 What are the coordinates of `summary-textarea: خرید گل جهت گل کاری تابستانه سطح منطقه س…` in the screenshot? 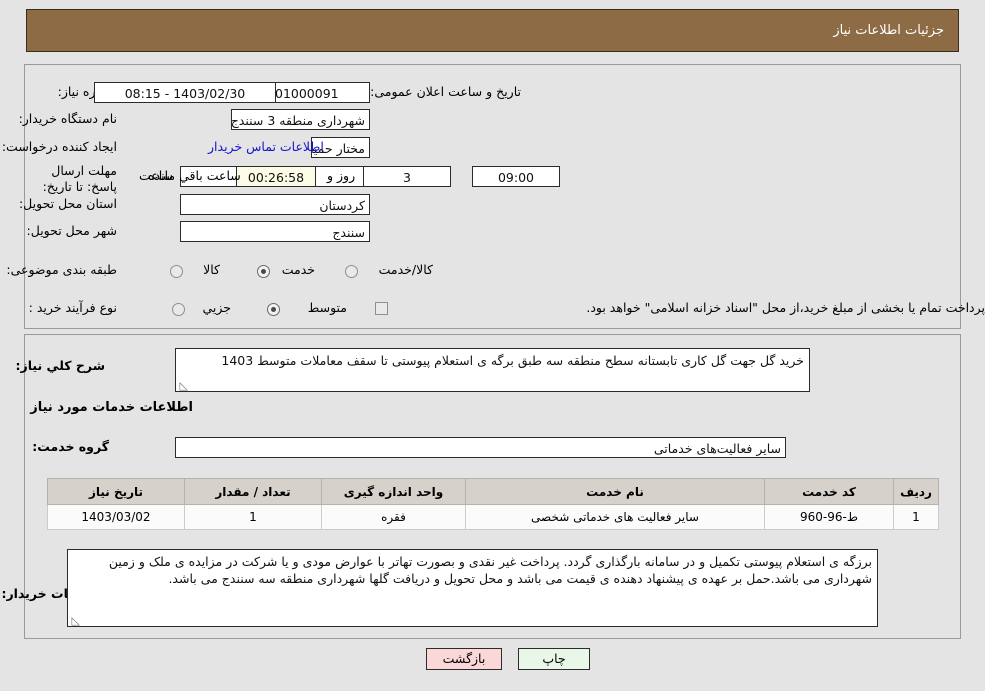 It's located at (492, 370).